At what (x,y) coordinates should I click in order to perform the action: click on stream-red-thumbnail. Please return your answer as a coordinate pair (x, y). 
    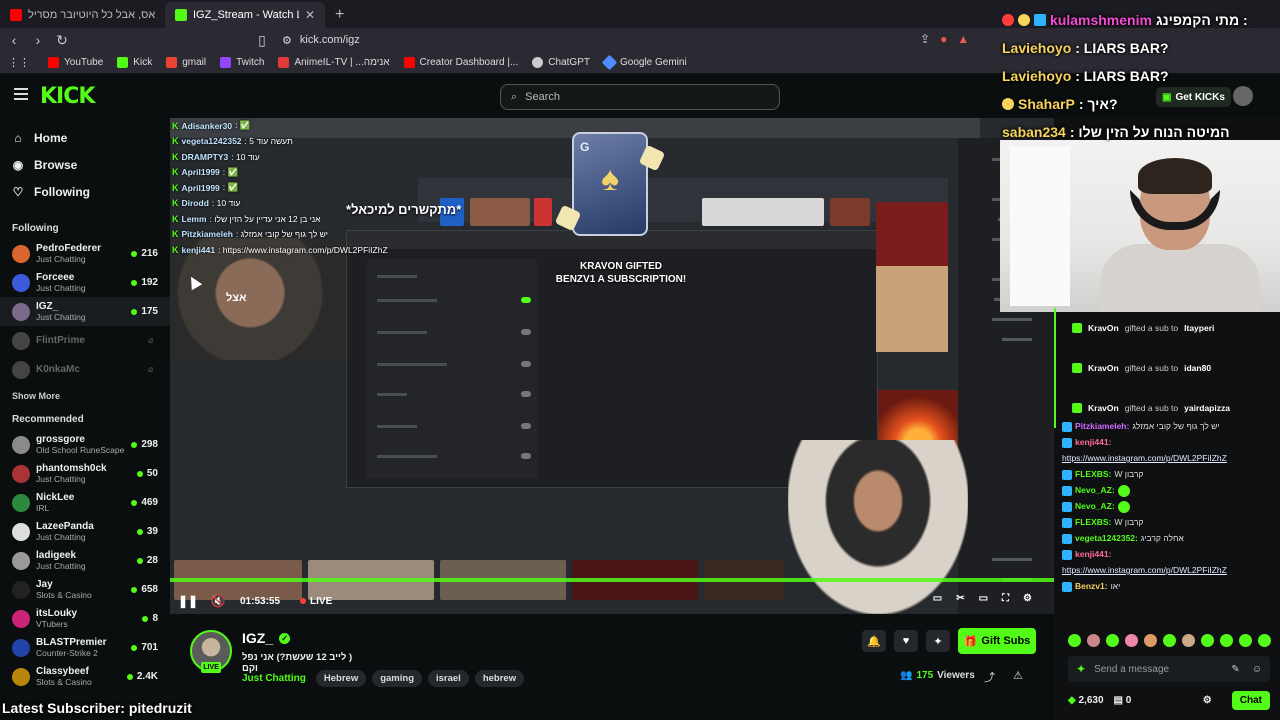
    Looking at the image, I should click on (912, 235).